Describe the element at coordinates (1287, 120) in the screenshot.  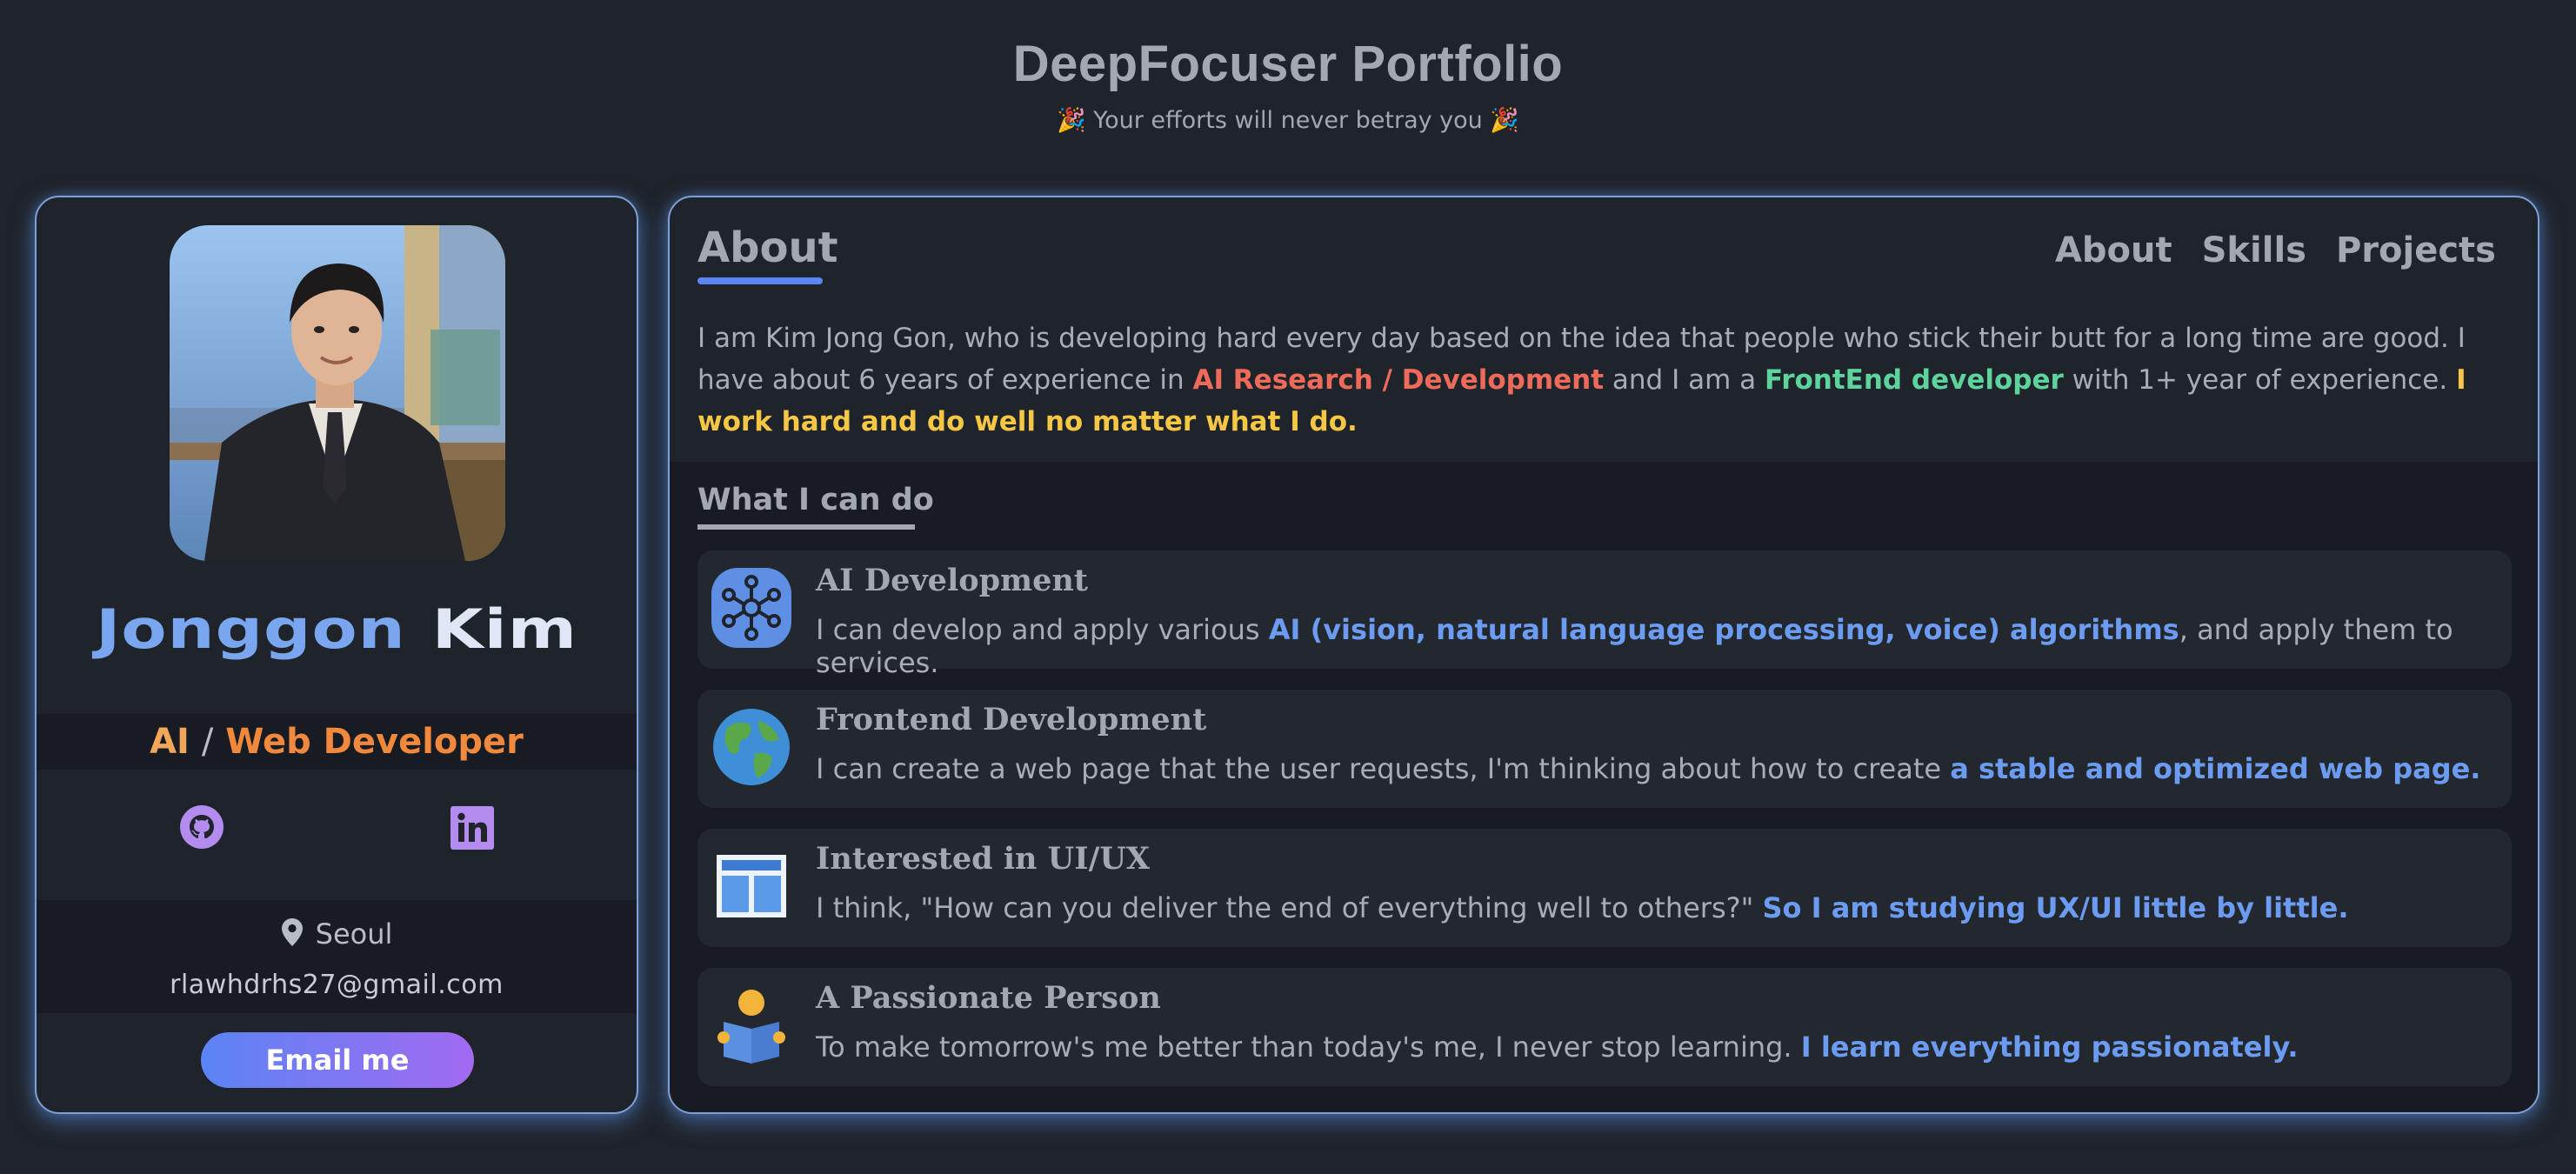
I see `page-subtitle: 🎉 Your efforts will never betray you 🎉` at that location.